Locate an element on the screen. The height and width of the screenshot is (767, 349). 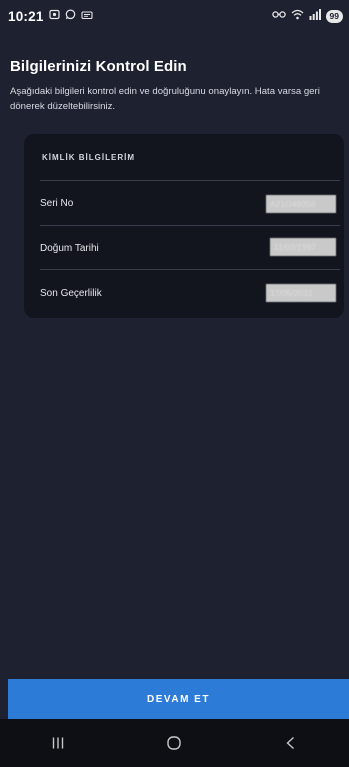
system-nav-bar is located at coordinates (174, 743).